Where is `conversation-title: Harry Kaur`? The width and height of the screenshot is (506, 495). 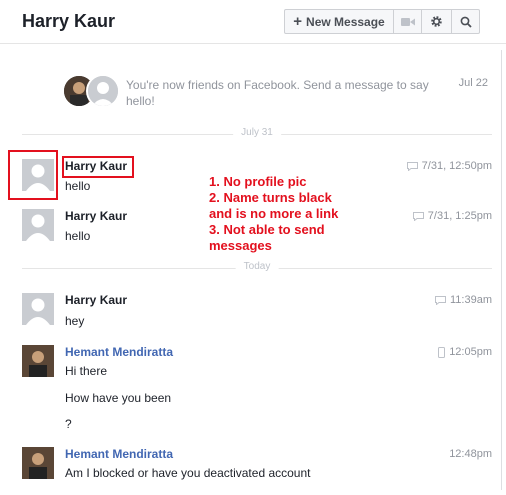 conversation-title: Harry Kaur is located at coordinates (69, 21).